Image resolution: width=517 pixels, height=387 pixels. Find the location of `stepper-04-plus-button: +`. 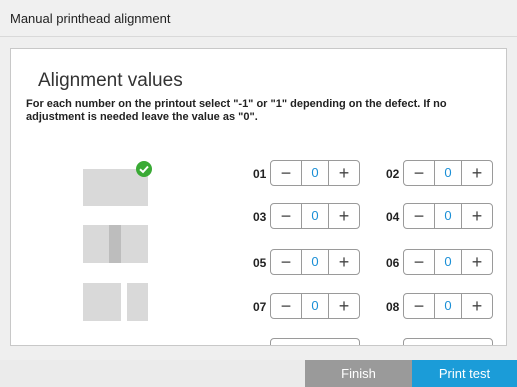

stepper-04-plus-button: + is located at coordinates (476, 216).